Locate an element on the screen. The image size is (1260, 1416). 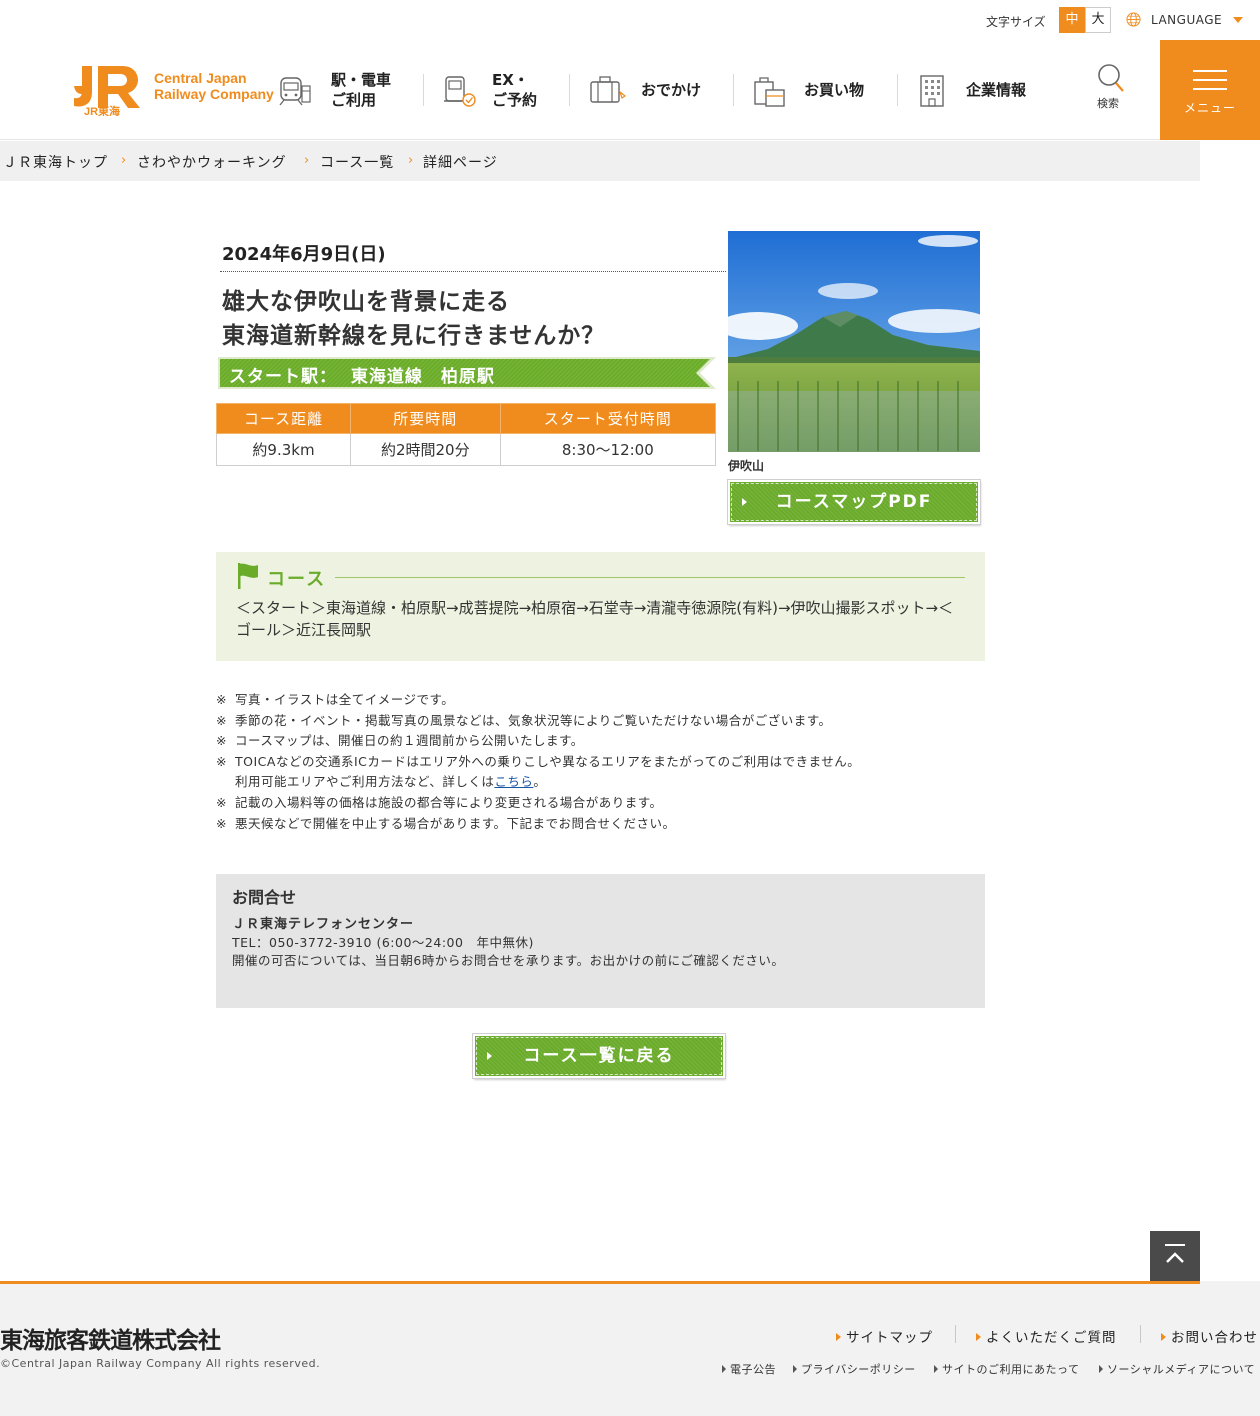
breadcrumb-link-course-list: コース一覧 is located at coordinates (357, 162).